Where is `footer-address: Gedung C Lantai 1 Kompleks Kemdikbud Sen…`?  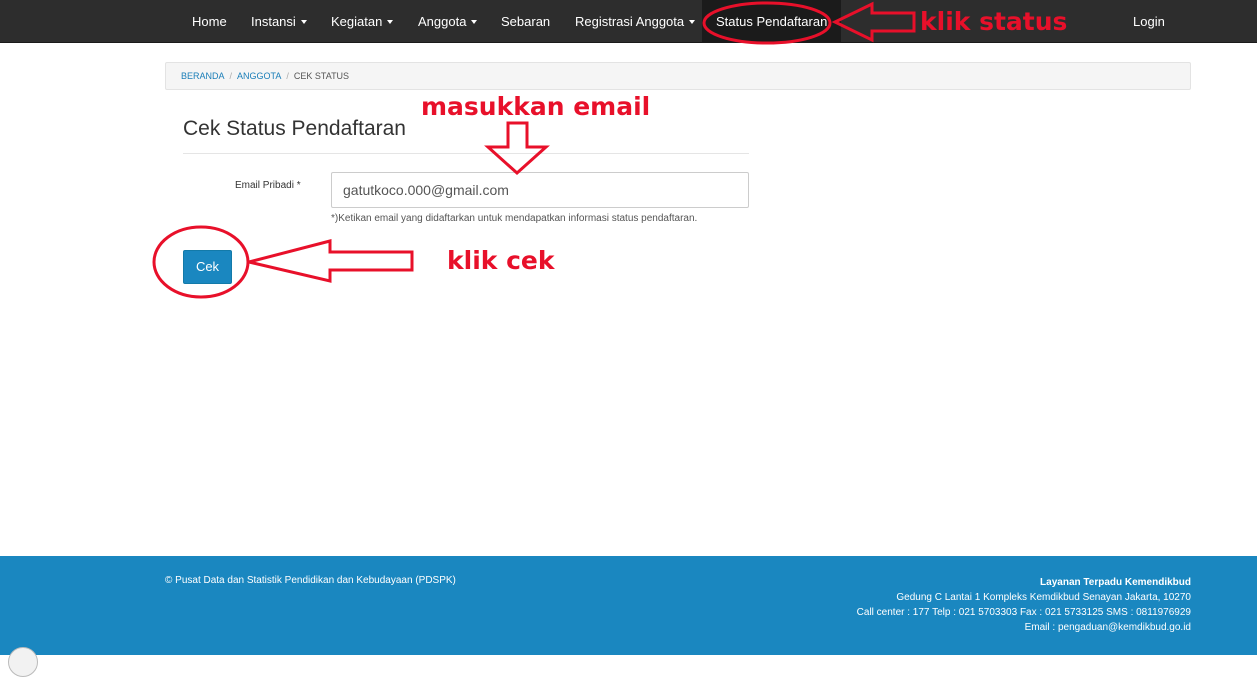 footer-address: Gedung C Lantai 1 Kompleks Kemdikbud Sen… is located at coordinates (1043, 597).